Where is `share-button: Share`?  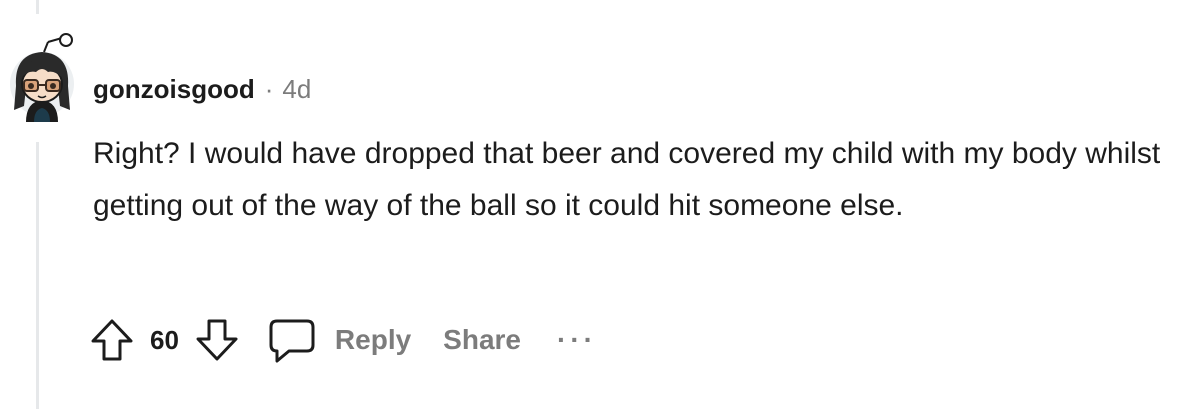
share-button: Share is located at coordinates (482, 340).